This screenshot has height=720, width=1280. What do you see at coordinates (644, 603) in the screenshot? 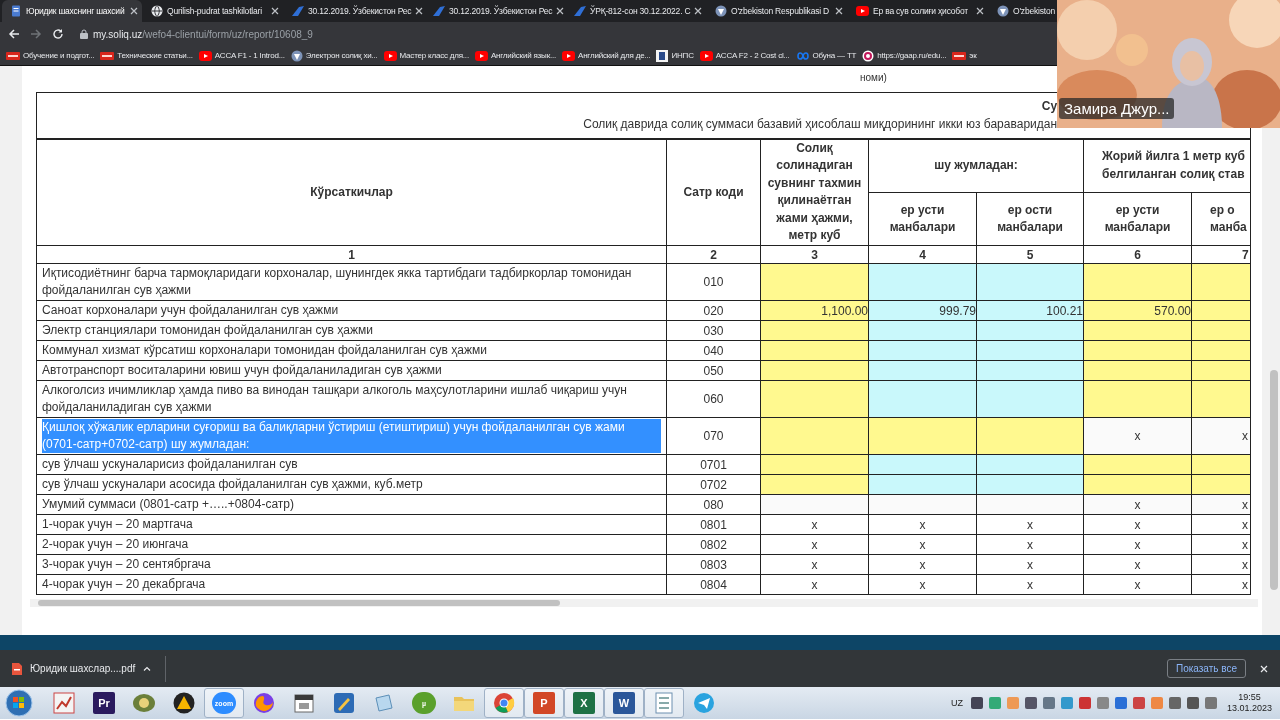
I see `horizontal-scrollbar` at bounding box center [644, 603].